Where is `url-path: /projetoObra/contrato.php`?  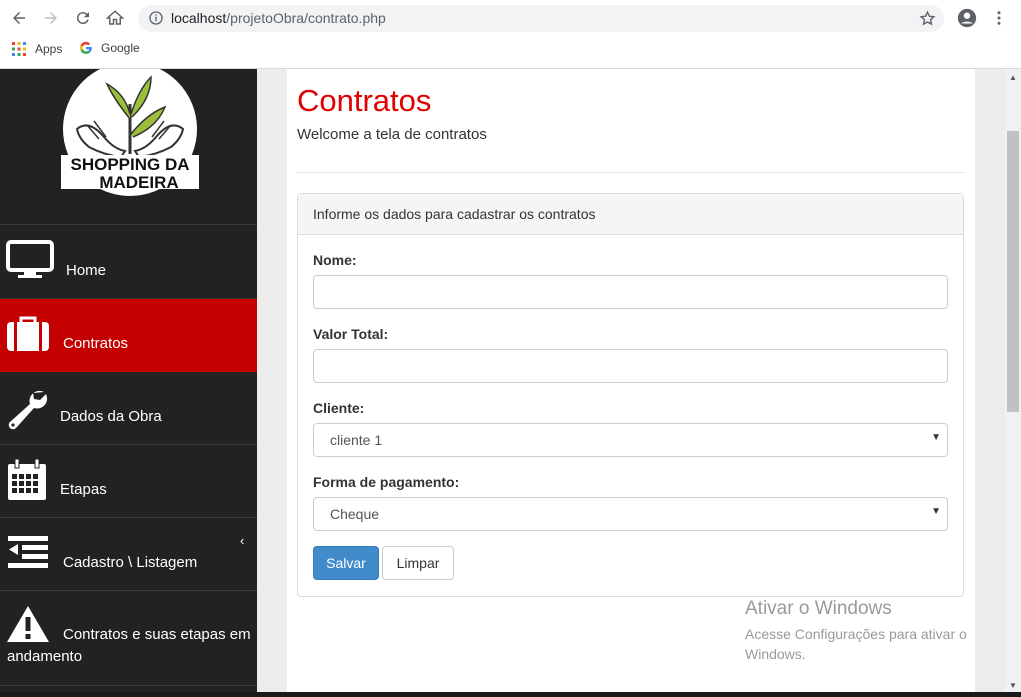 url-path: /projetoObra/contrato.php is located at coordinates (306, 18).